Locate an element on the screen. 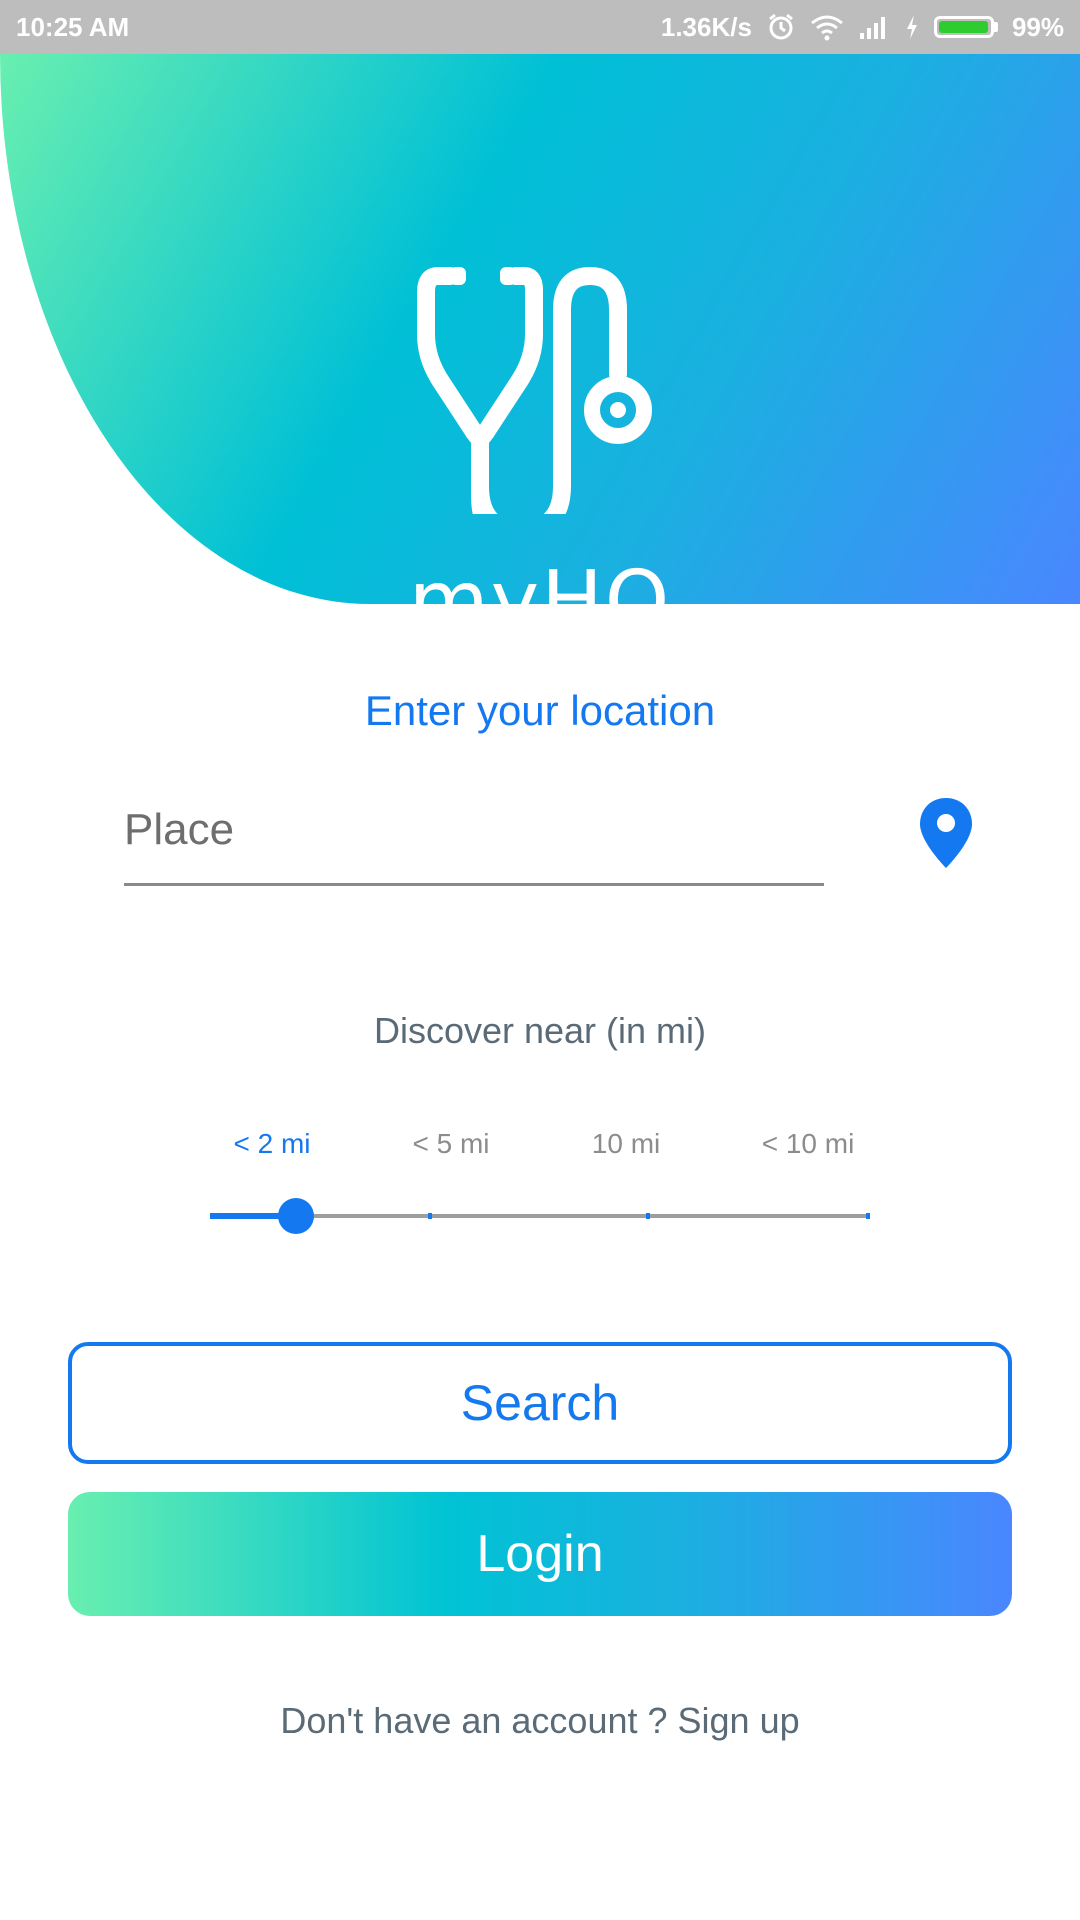 The height and width of the screenshot is (1920, 1080). status-right: 1.36K/s 99% is located at coordinates (862, 27).